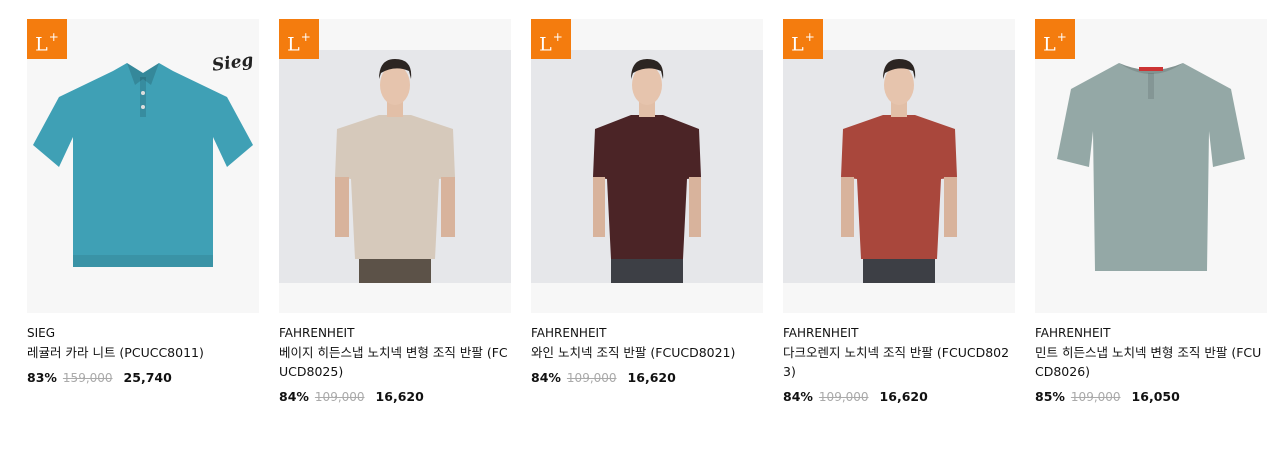 This screenshot has width=1274, height=454. Describe the element at coordinates (42, 377) in the screenshot. I see `discount-rate: 83%` at that location.